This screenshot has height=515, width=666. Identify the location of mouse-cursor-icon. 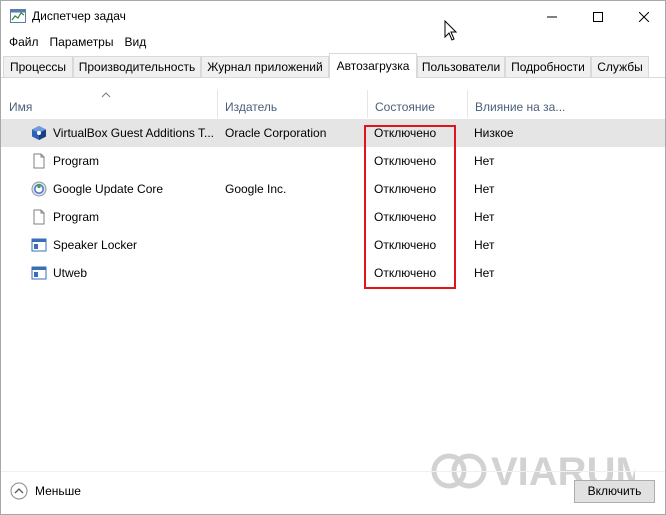
(451, 30).